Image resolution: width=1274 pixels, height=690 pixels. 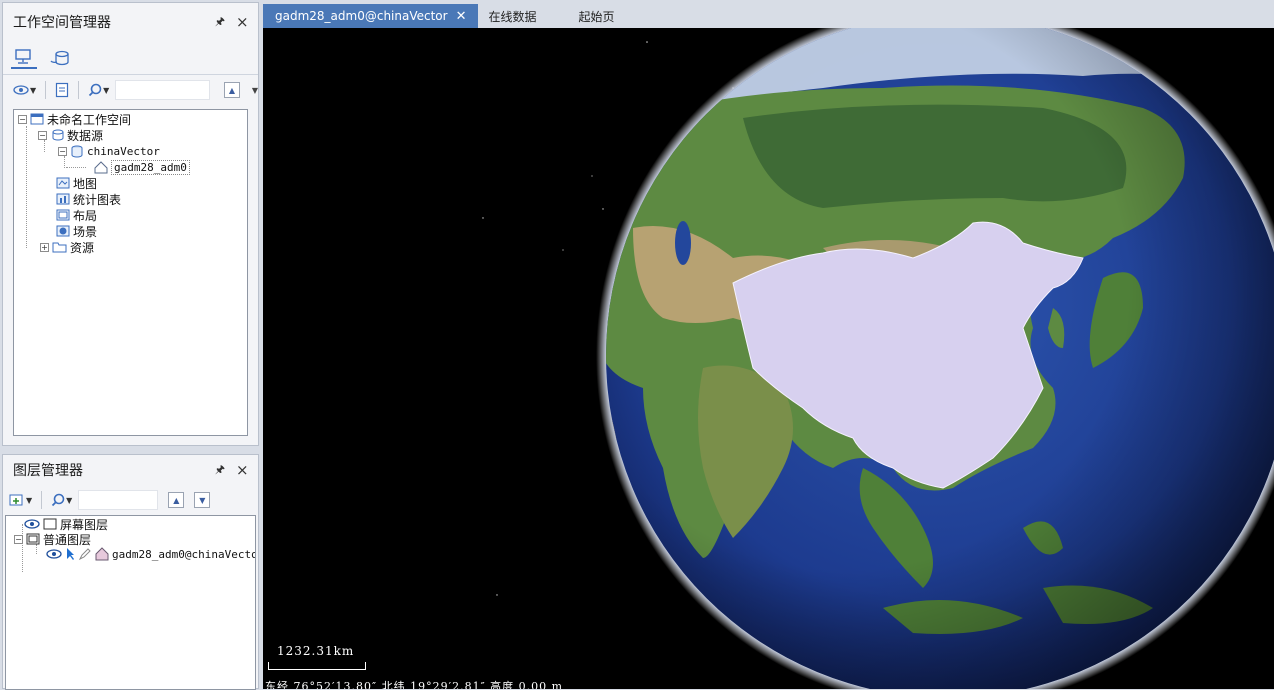 I want to click on tab-label: 起始页, so click(x=596, y=16).